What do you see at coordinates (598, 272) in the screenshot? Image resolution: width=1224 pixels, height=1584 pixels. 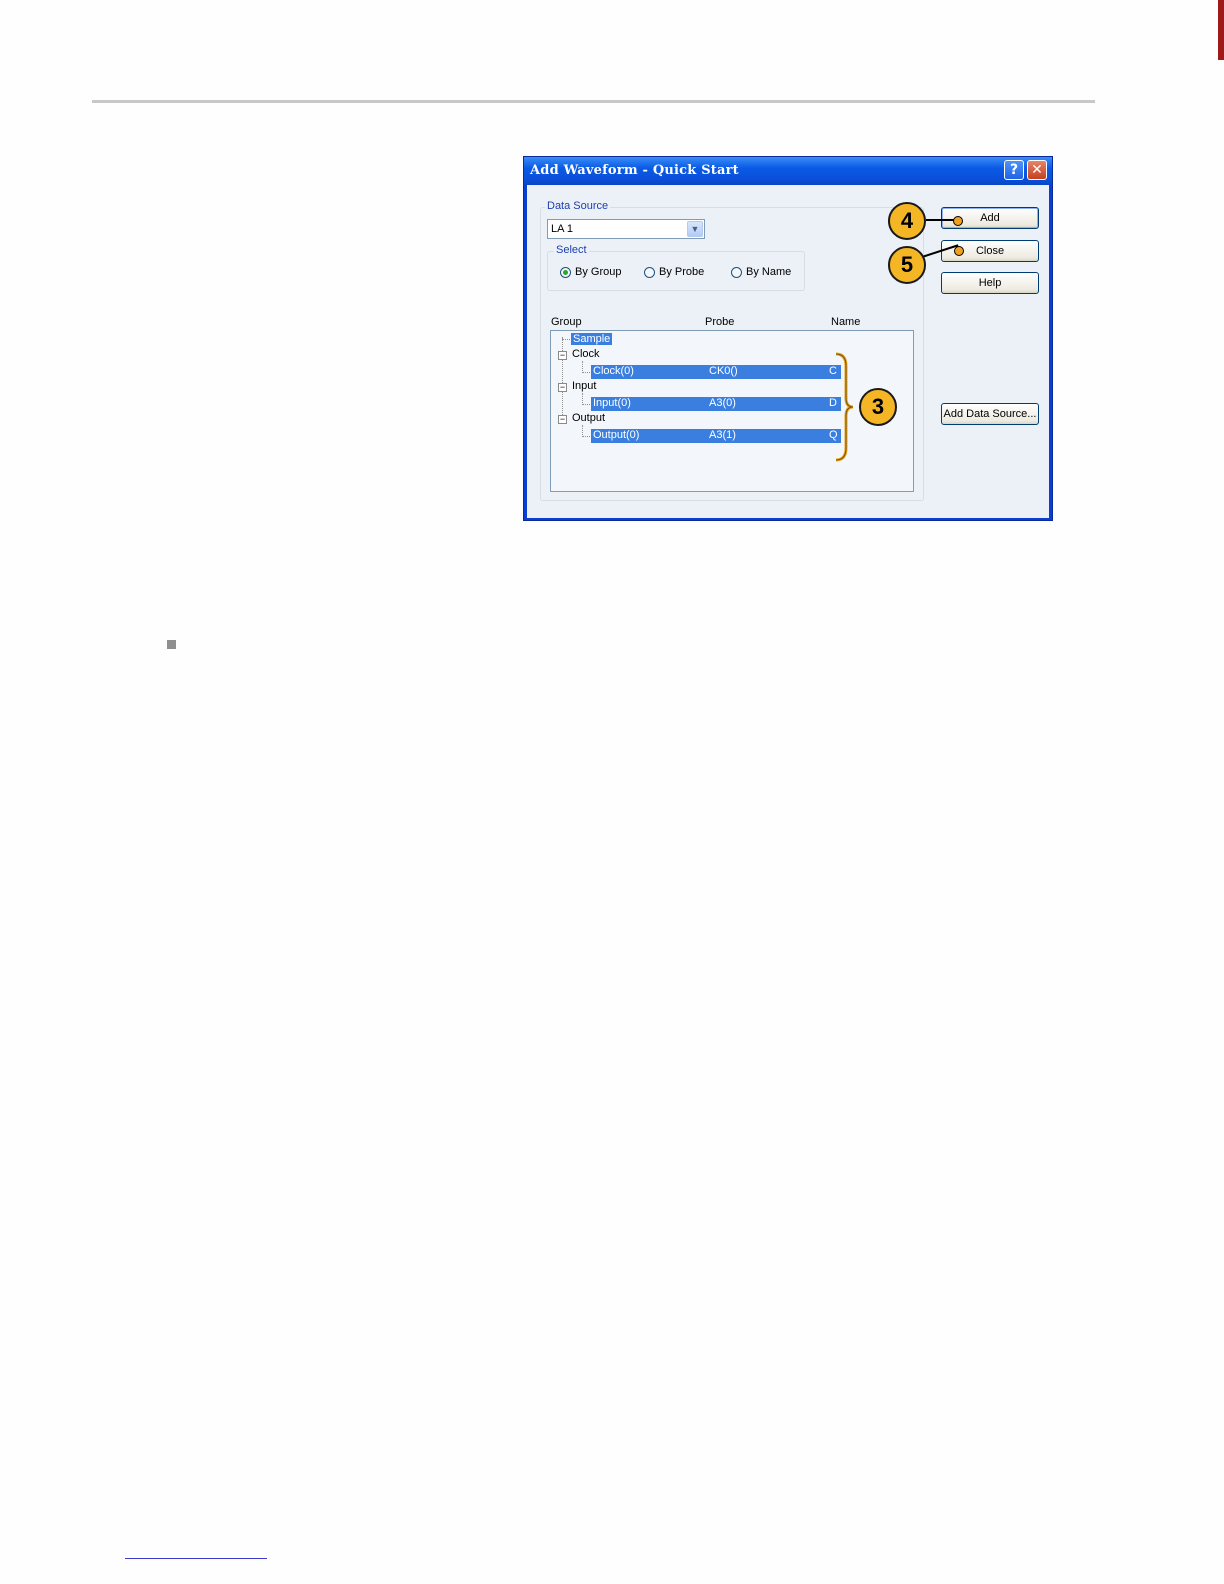 I see `radio-label: By Group` at bounding box center [598, 272].